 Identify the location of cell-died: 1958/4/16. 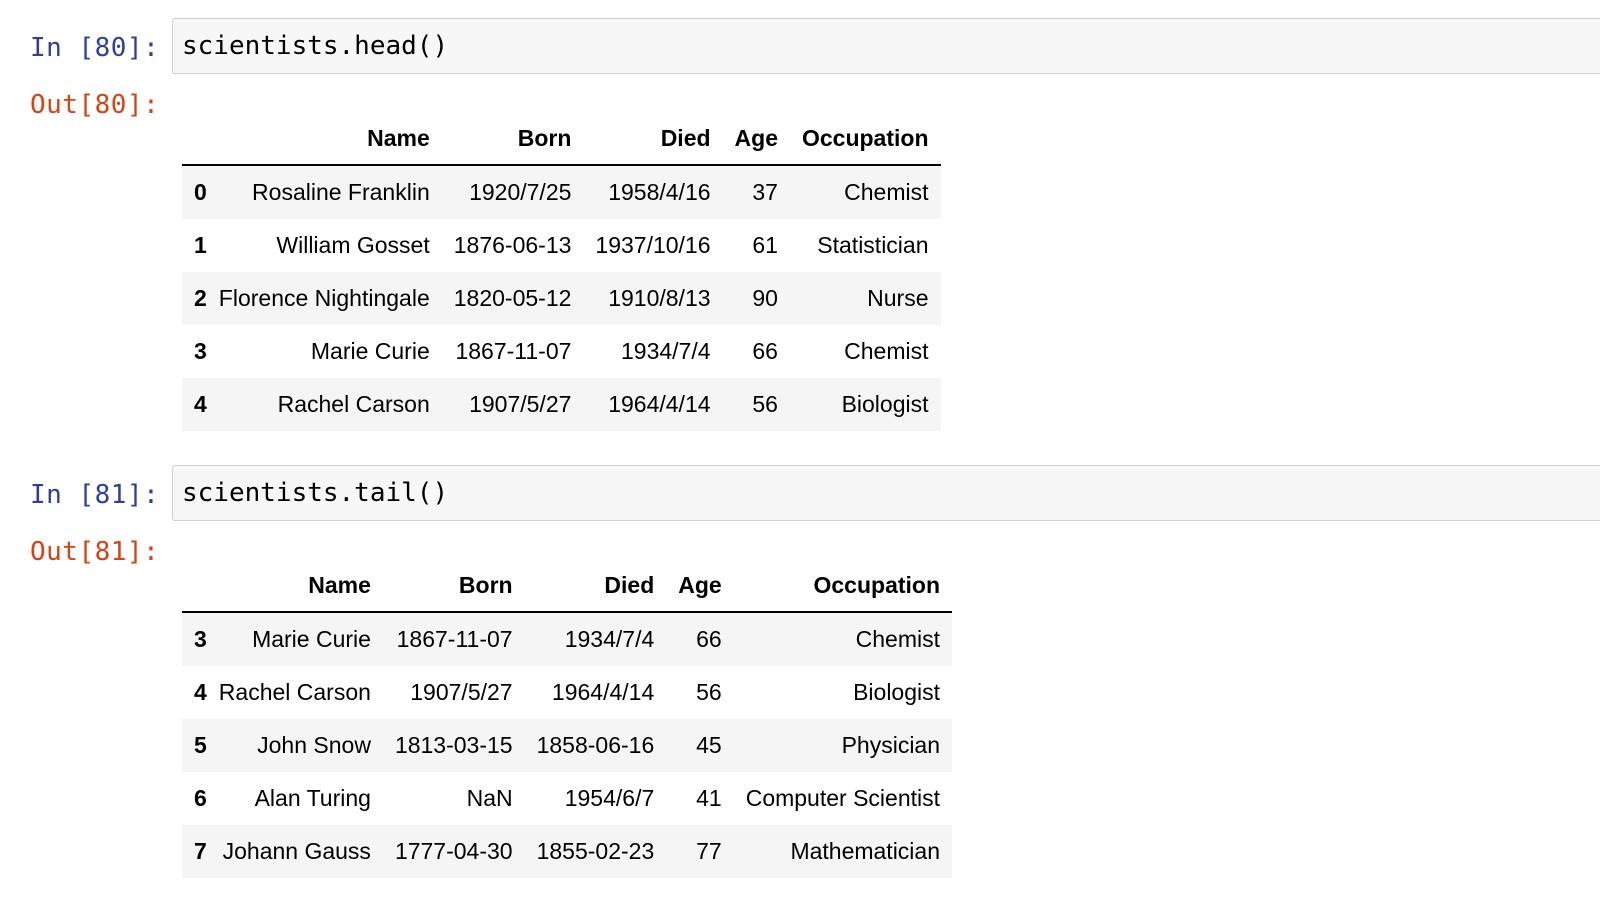
(659, 192).